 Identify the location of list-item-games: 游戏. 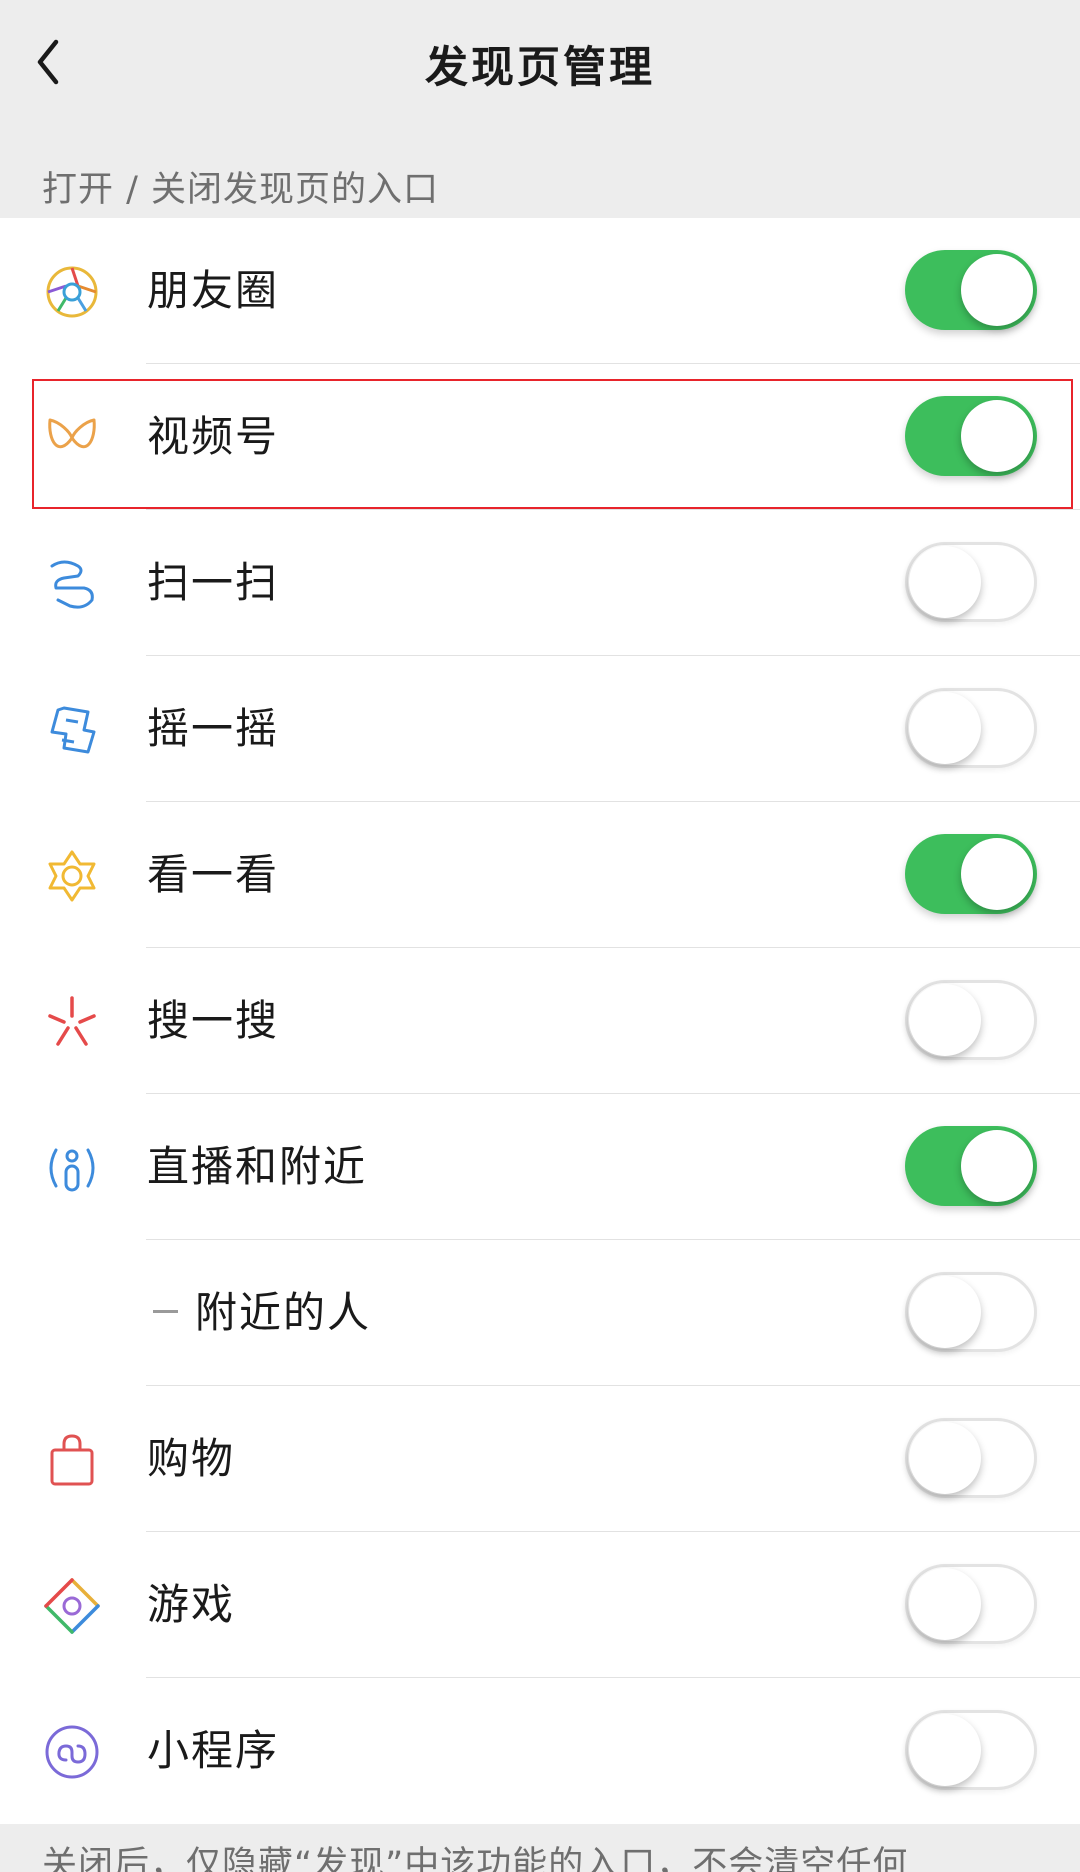
(540, 1605).